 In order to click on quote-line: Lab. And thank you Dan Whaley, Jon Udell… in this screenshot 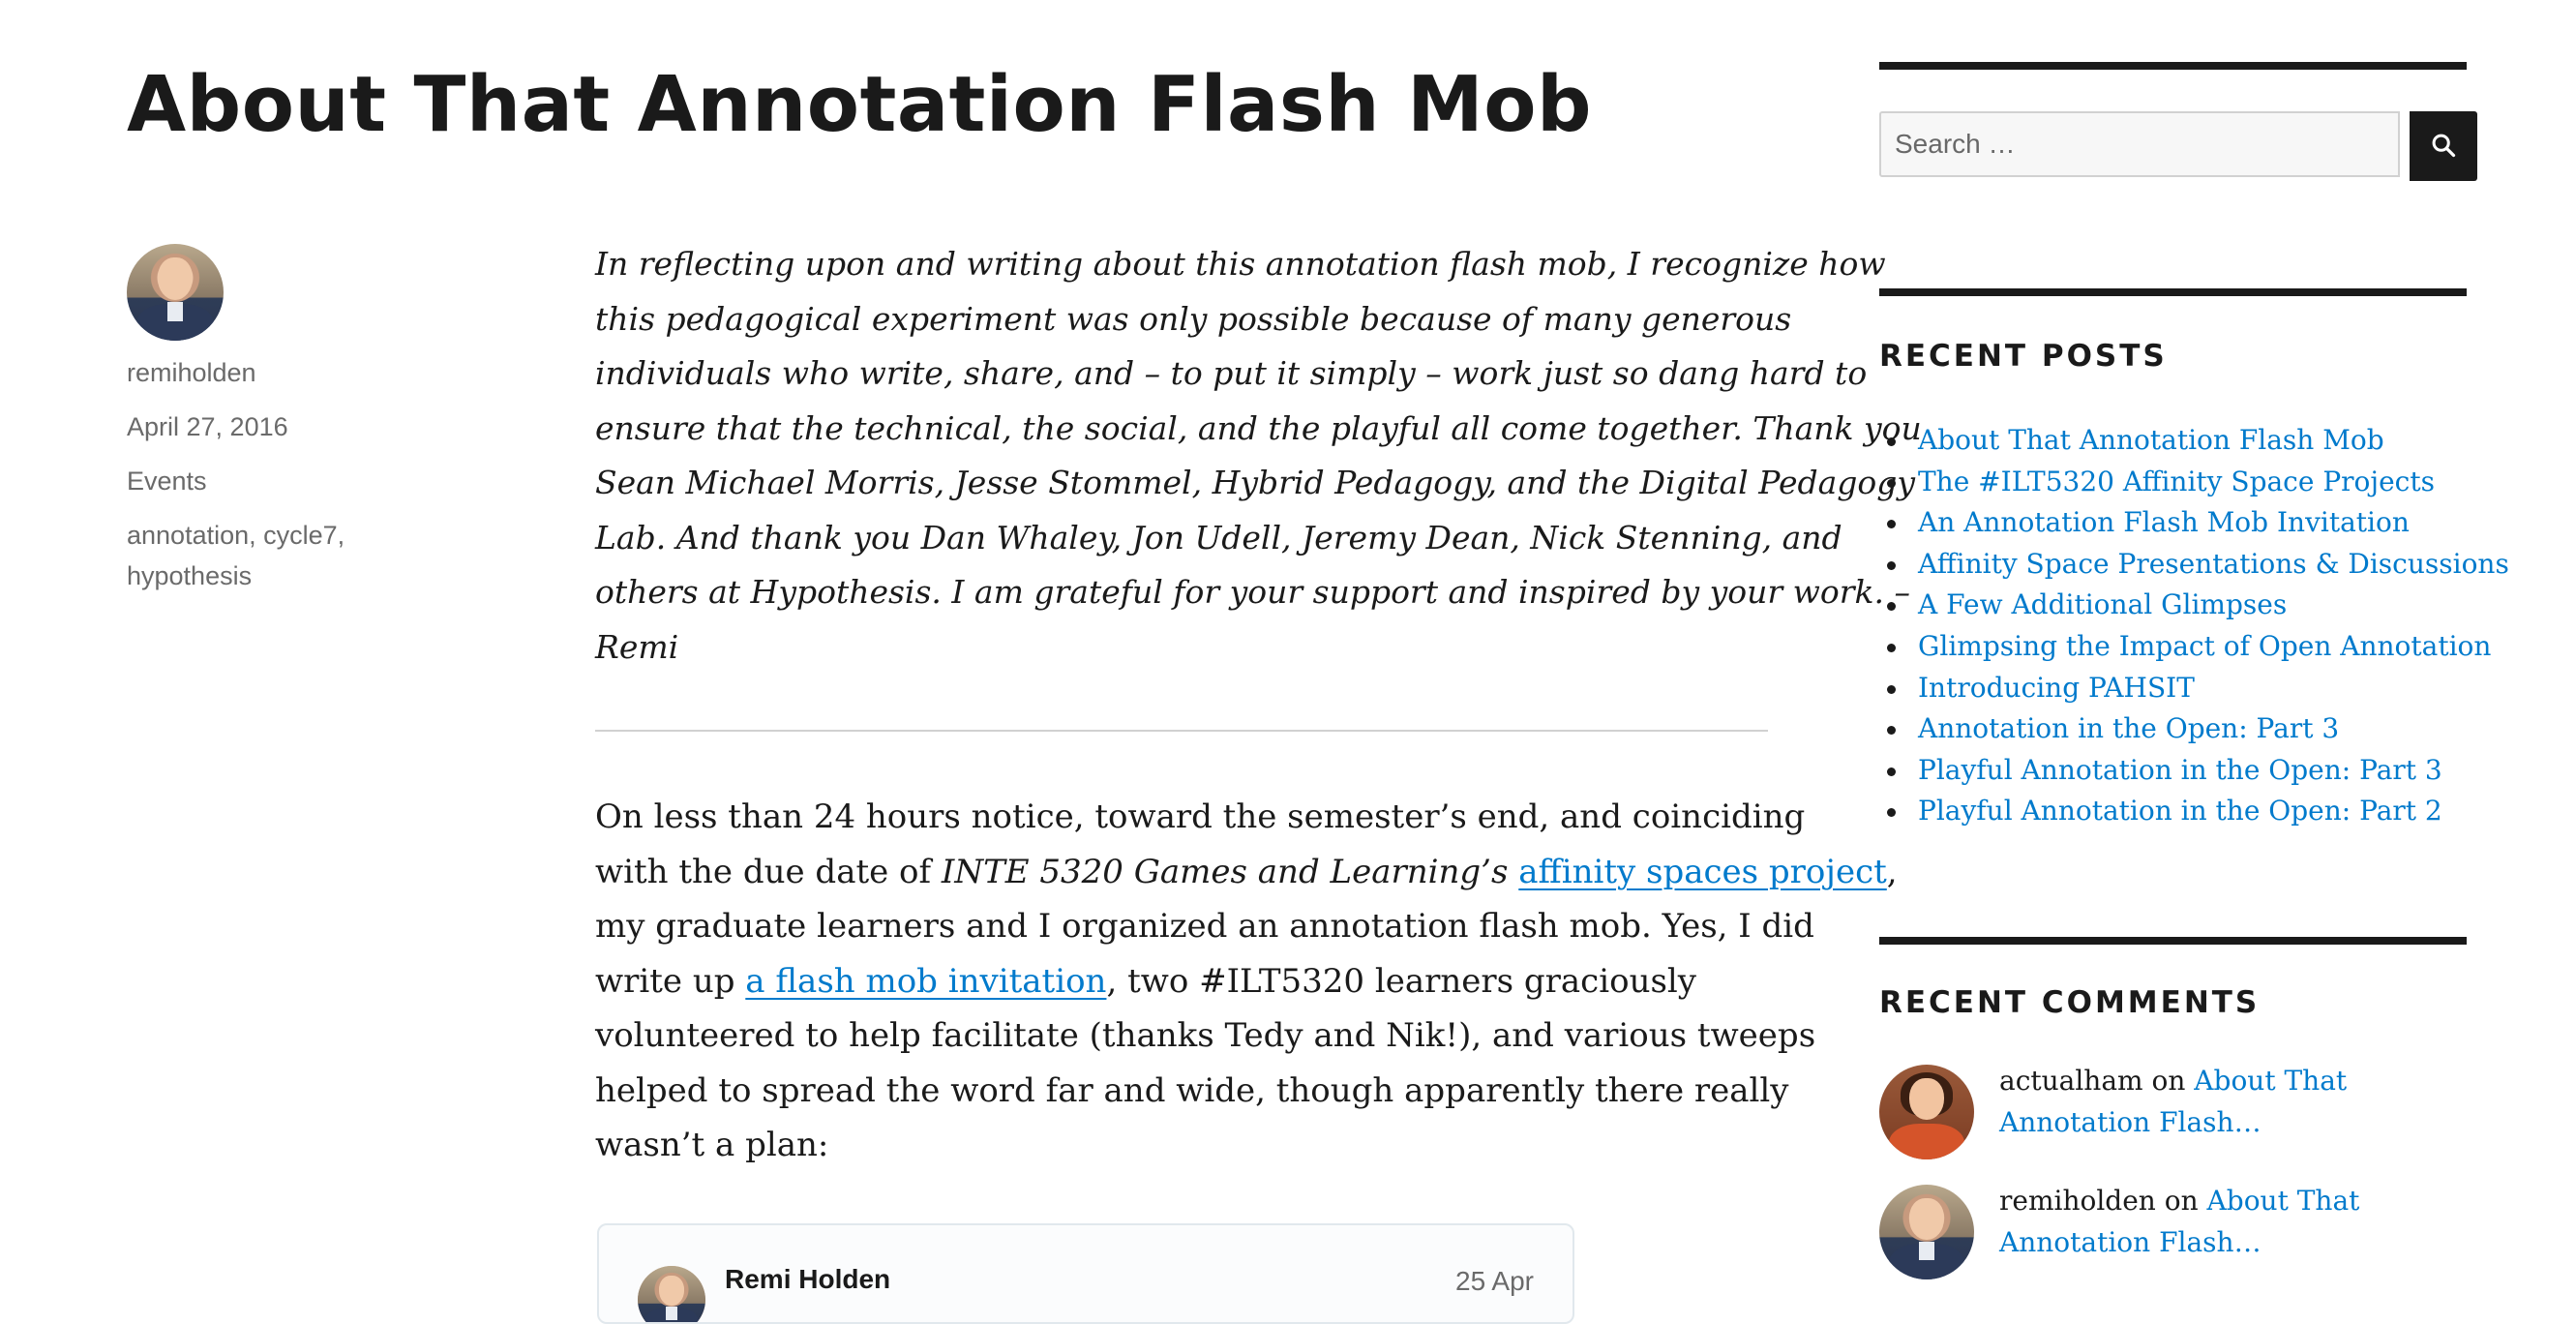, I will do `click(1218, 537)`.